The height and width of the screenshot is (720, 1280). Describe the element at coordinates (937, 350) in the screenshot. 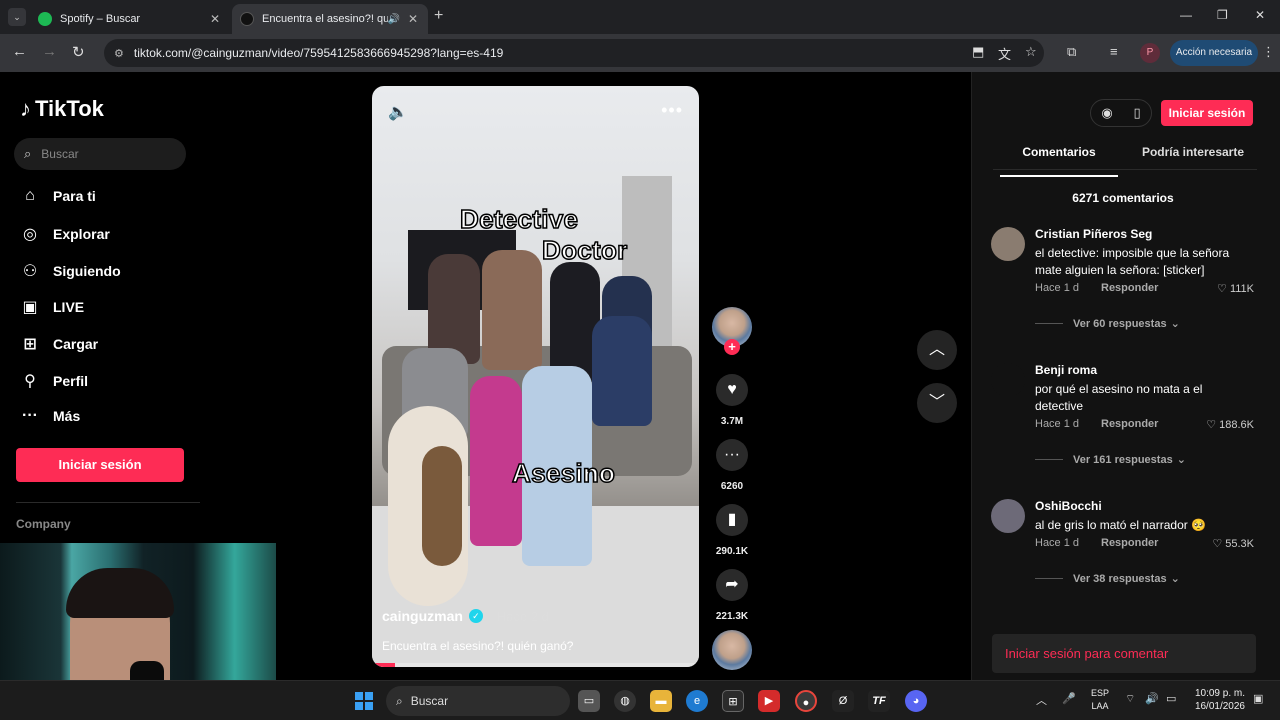

I see `previous-video-chevron-up-icon: ︿` at that location.